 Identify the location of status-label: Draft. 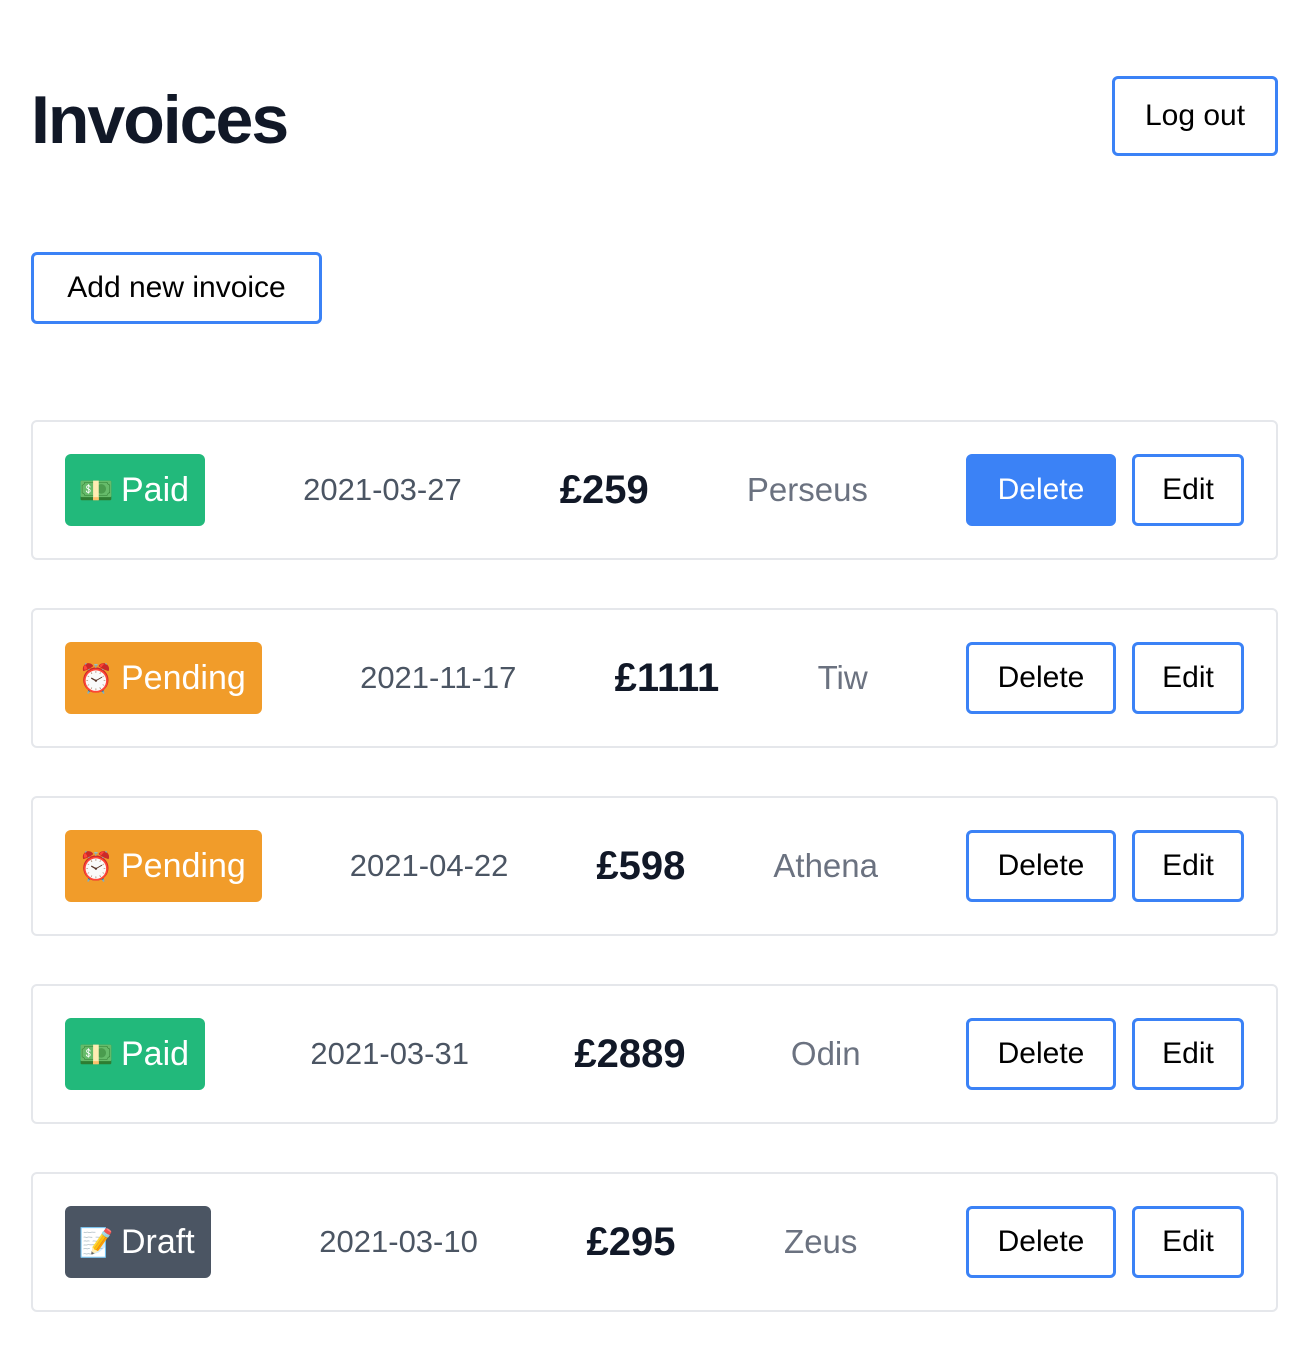
(158, 1241).